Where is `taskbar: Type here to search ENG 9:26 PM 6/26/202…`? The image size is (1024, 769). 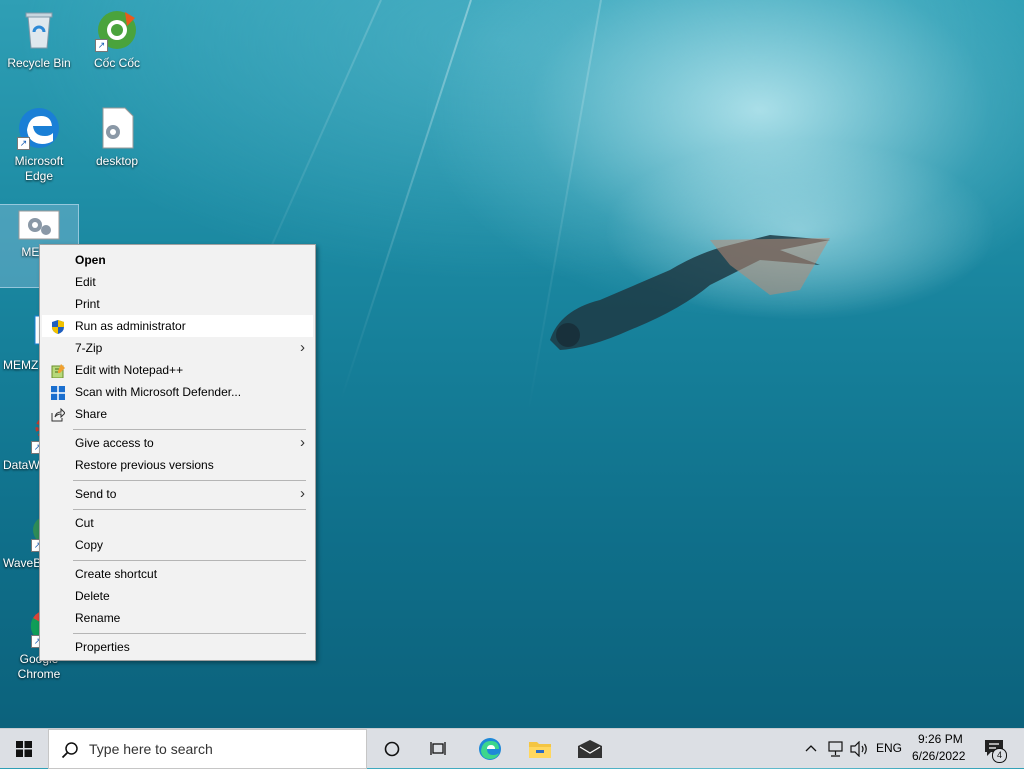
taskbar: Type here to search ENG 9:26 PM 6/26/202… is located at coordinates (512, 748).